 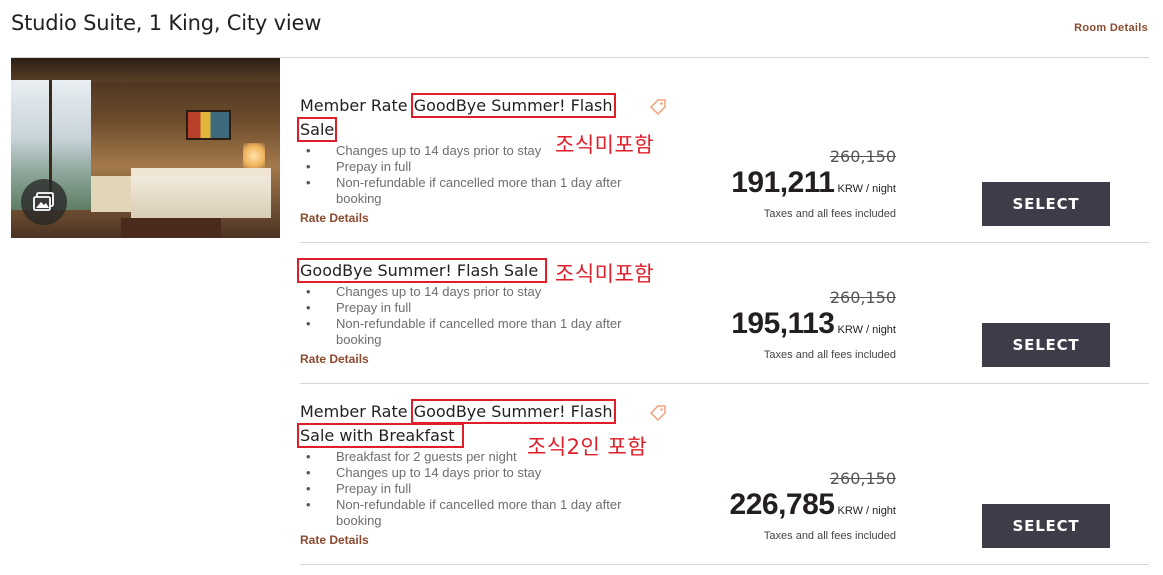 I want to click on discounted-price: 195,113, so click(x=783, y=323).